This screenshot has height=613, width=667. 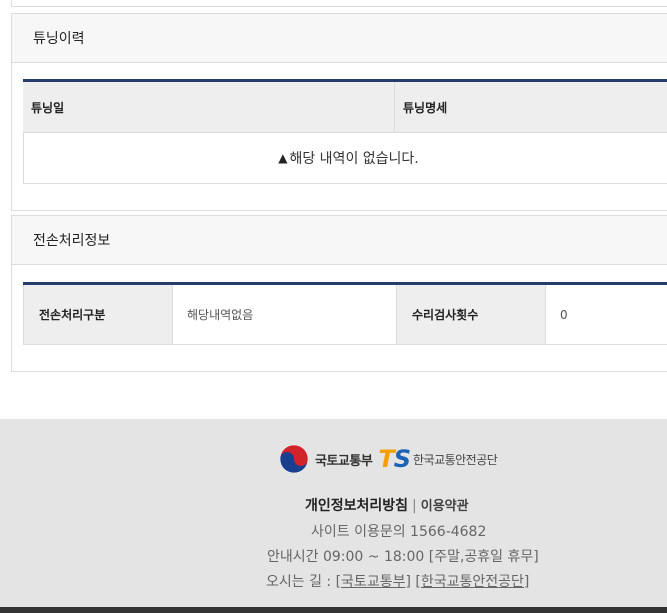 I want to click on directions-agency-link: [한국교통안전공단], so click(x=472, y=581).